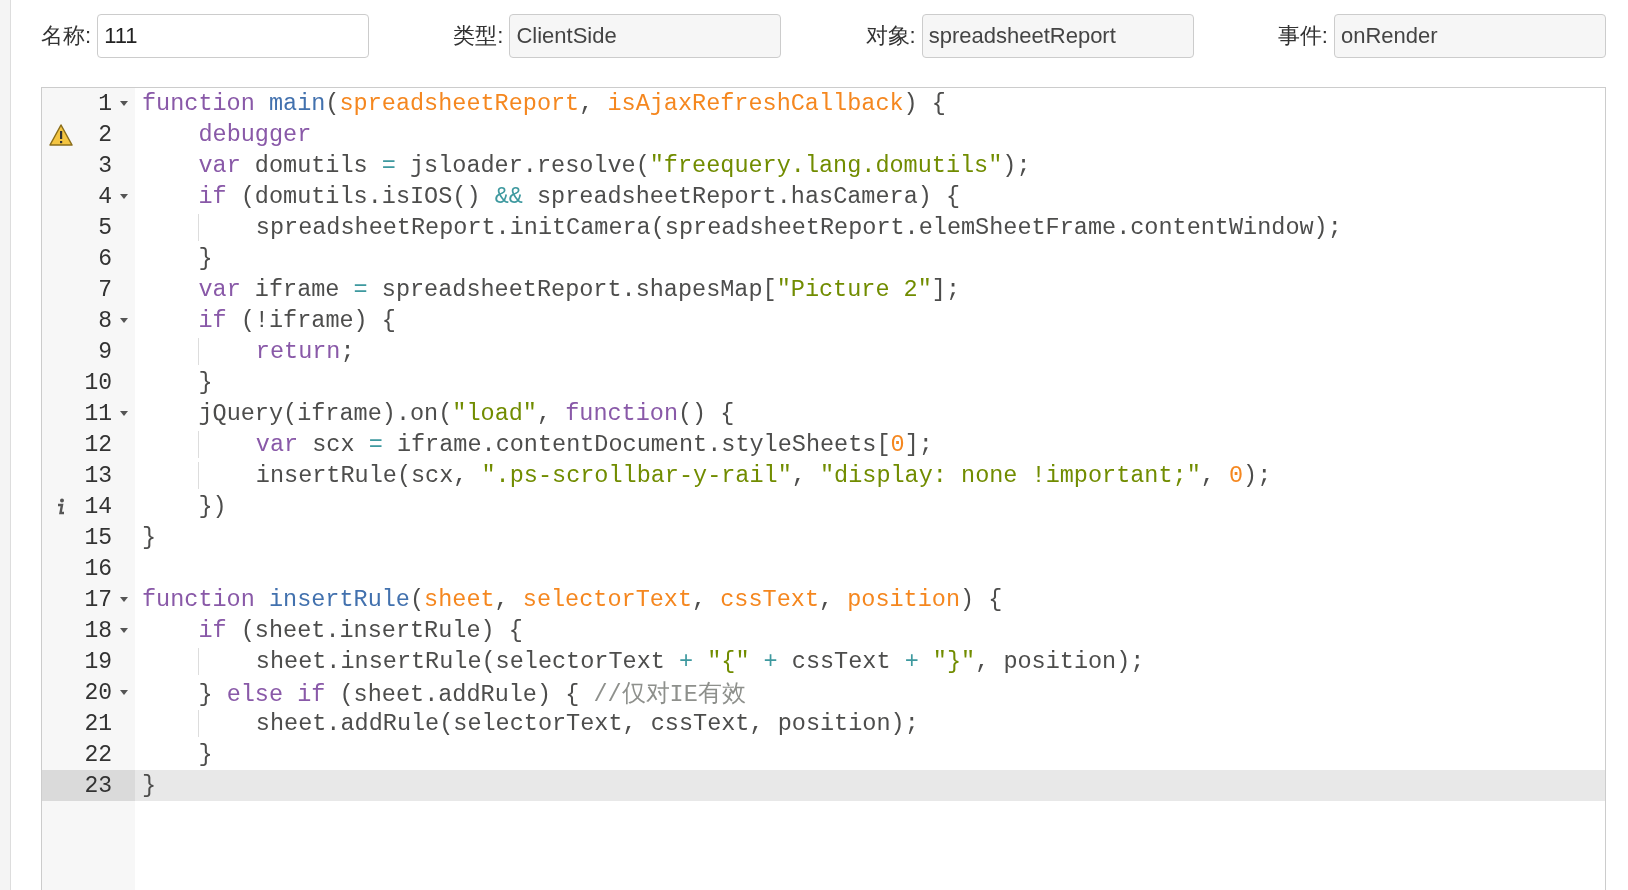 The image size is (1628, 890). Describe the element at coordinates (97, 785) in the screenshot. I see `line-number: 23` at that location.